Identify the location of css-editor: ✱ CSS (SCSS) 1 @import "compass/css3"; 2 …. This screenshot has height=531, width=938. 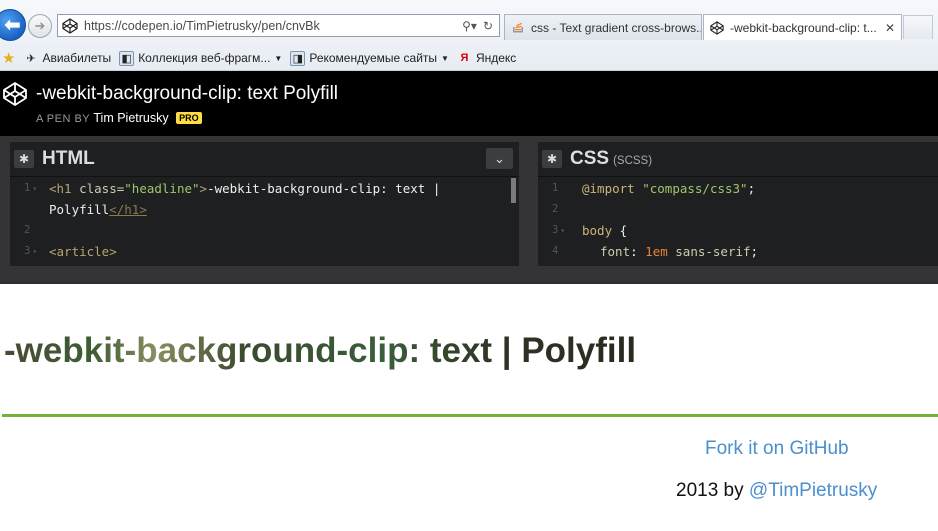
(738, 204).